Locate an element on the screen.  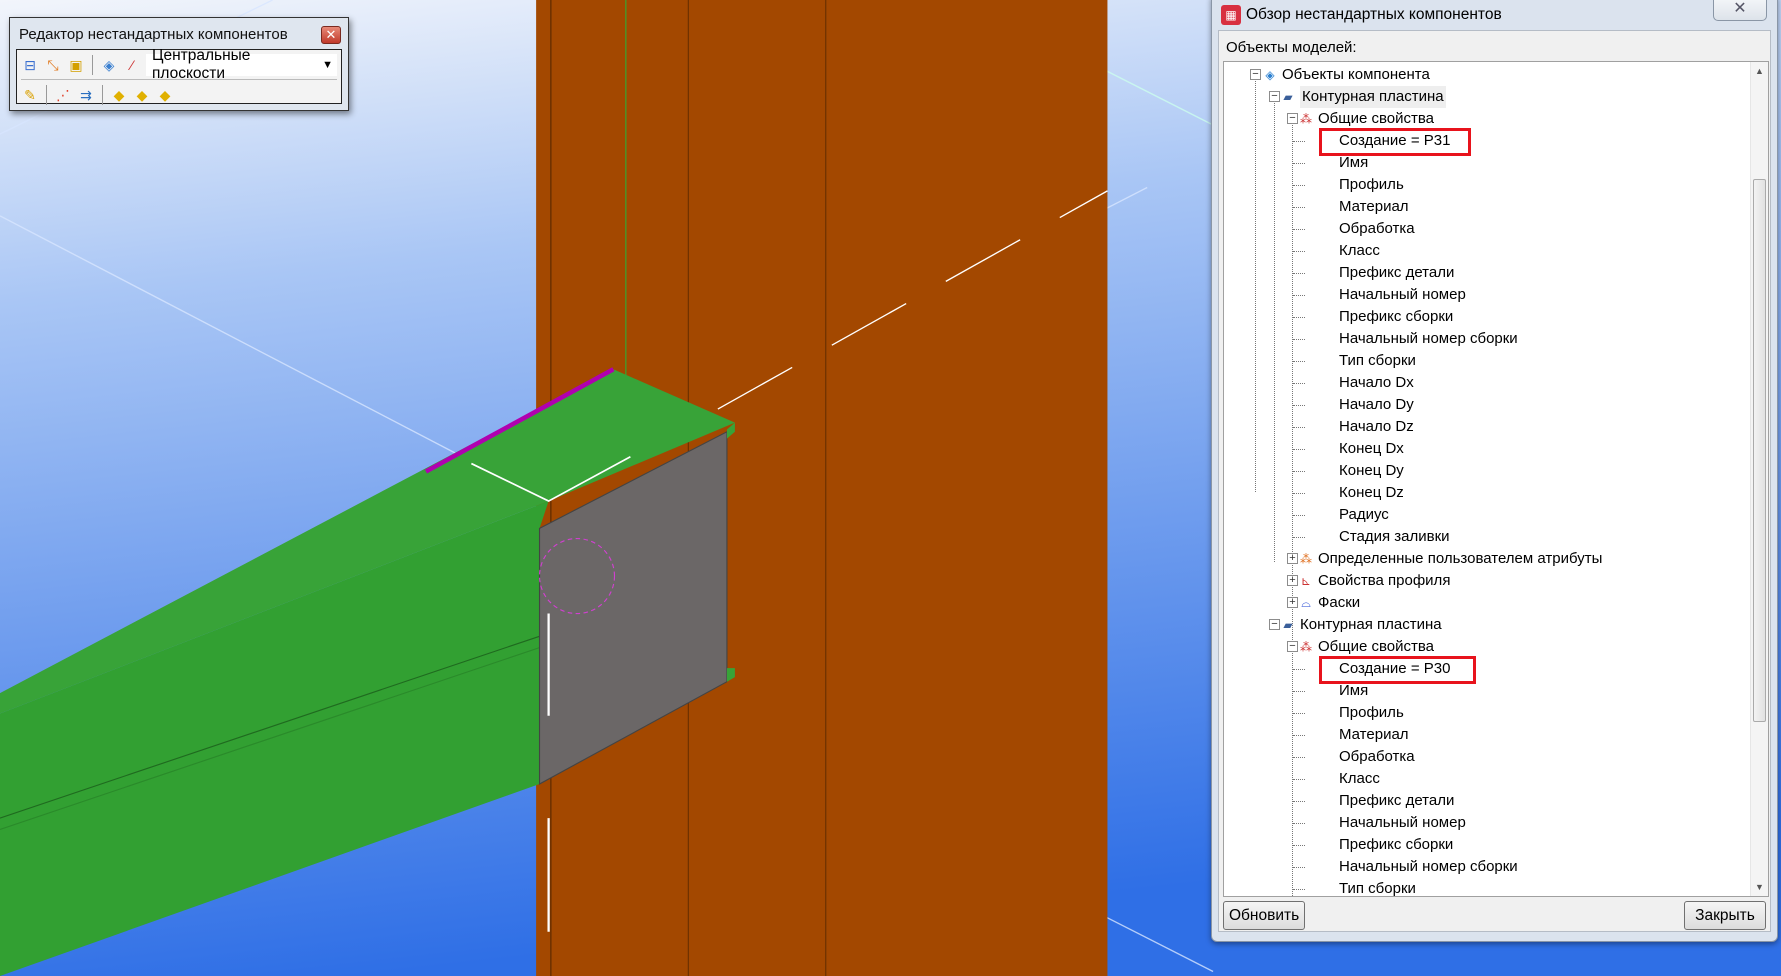
tree-item: Начало Dy is located at coordinates (1376, 405).